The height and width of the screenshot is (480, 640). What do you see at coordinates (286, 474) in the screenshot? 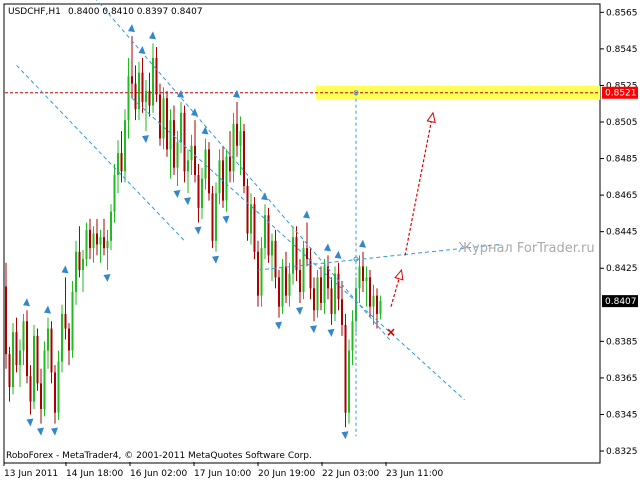
I see `x-tick-label: 20 Jun 19:00` at bounding box center [286, 474].